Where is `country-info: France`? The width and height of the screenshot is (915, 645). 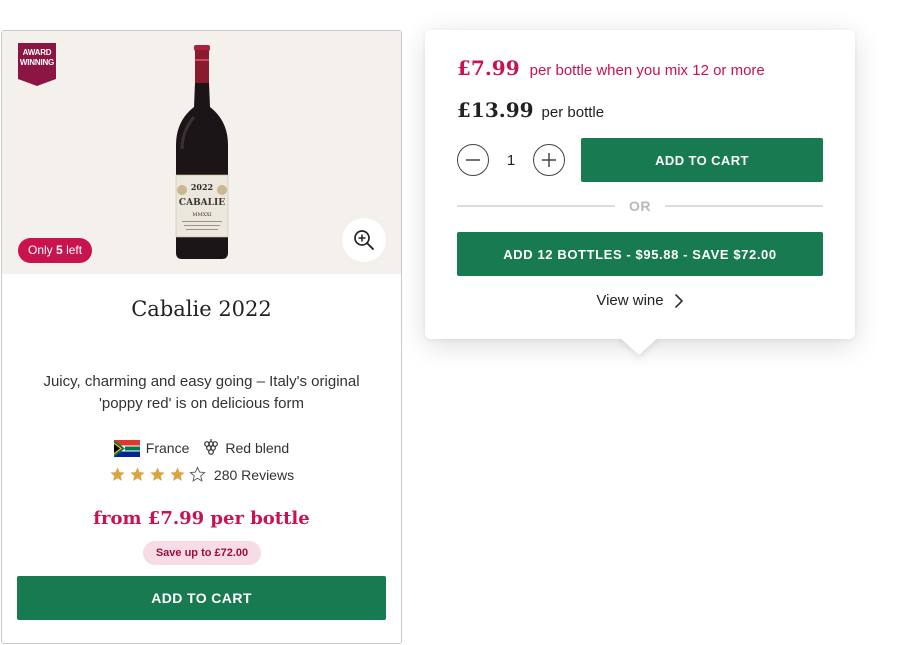
country-info: France is located at coordinates (151, 448).